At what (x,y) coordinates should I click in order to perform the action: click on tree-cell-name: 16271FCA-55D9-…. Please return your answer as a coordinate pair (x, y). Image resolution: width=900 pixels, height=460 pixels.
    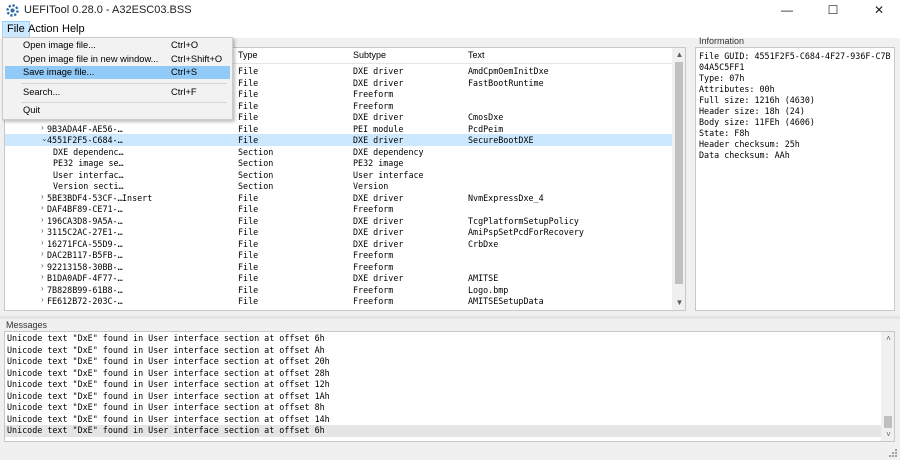
    Looking at the image, I should click on (85, 243).